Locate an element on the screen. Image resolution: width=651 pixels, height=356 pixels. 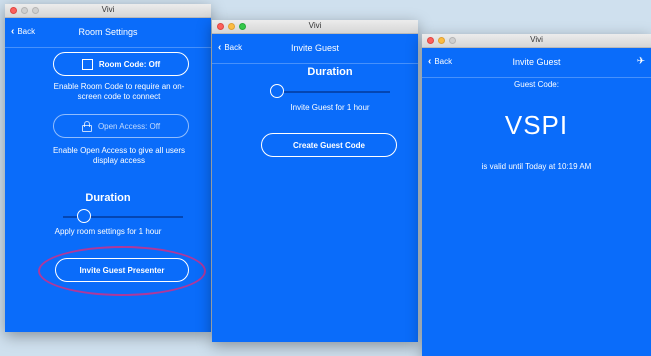
open-access-button: Open Access: Off is located at coordinates (121, 126).